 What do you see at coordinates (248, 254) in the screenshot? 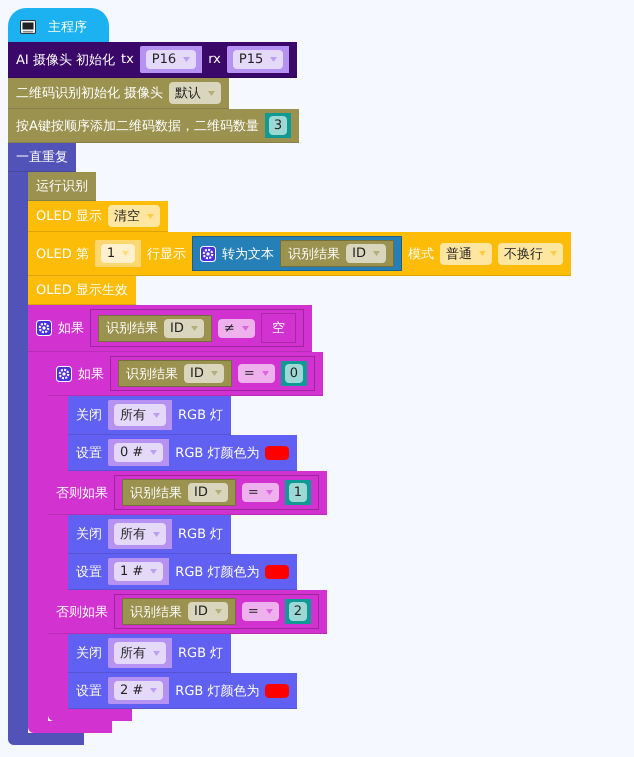
I see `block-label: 转为文本` at bounding box center [248, 254].